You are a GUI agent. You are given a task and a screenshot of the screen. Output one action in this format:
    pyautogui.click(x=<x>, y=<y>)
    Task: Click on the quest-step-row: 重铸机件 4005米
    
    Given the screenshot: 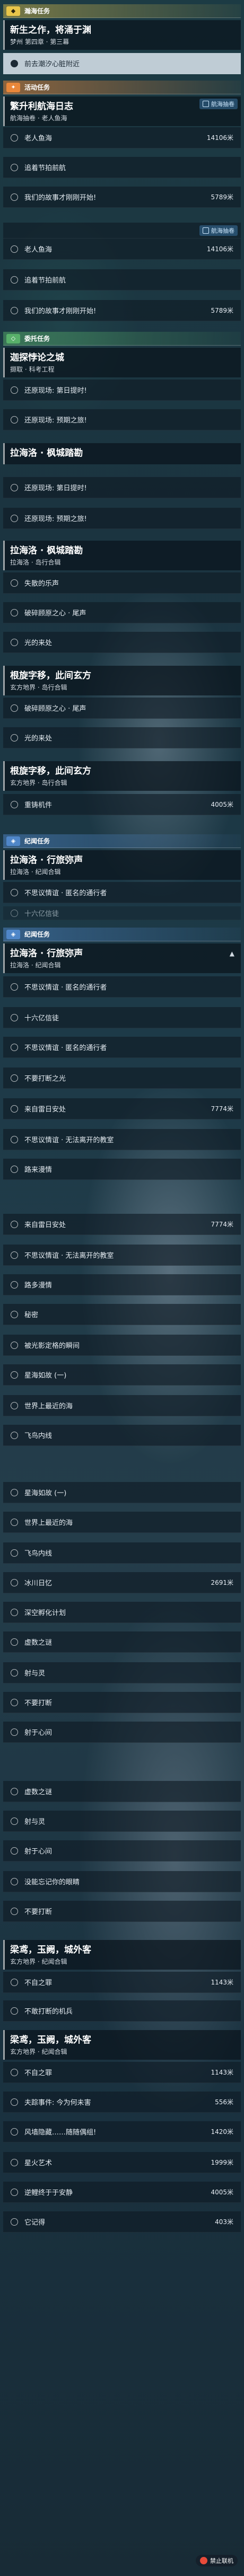 What is the action you would take?
    pyautogui.click(x=122, y=804)
    